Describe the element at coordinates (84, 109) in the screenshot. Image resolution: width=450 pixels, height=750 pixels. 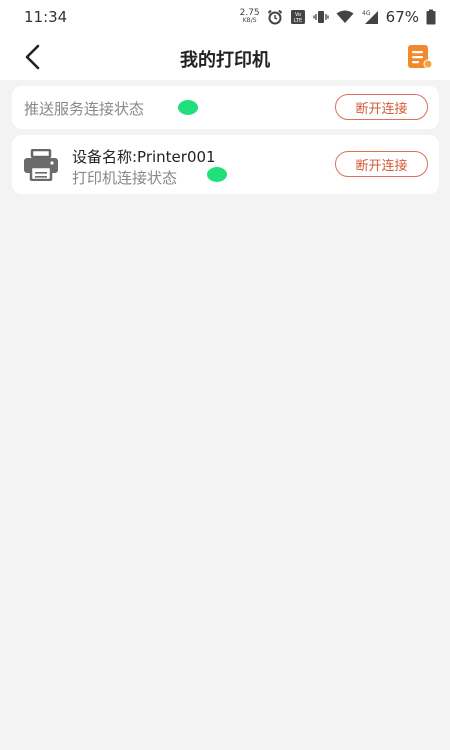
I see `push-service-label: 推送服务连接状态` at that location.